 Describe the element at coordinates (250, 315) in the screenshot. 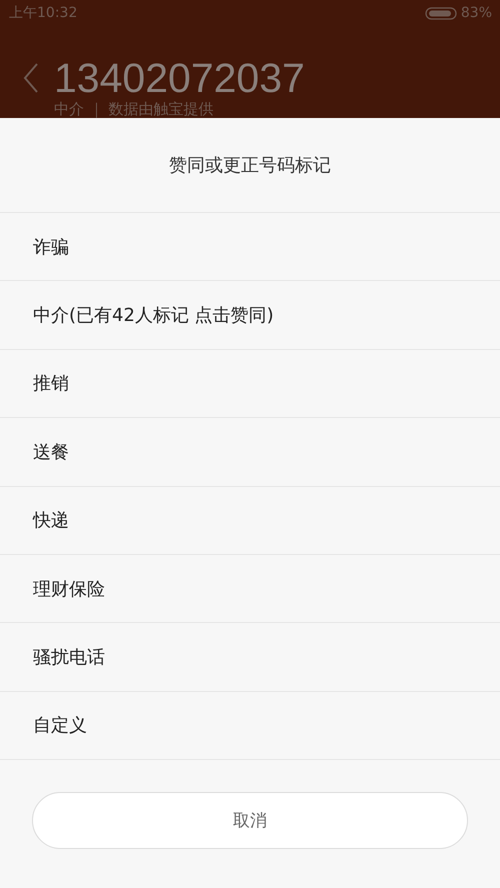

I see `tag-option: 中介(已有42人标记 点击赞同)` at that location.